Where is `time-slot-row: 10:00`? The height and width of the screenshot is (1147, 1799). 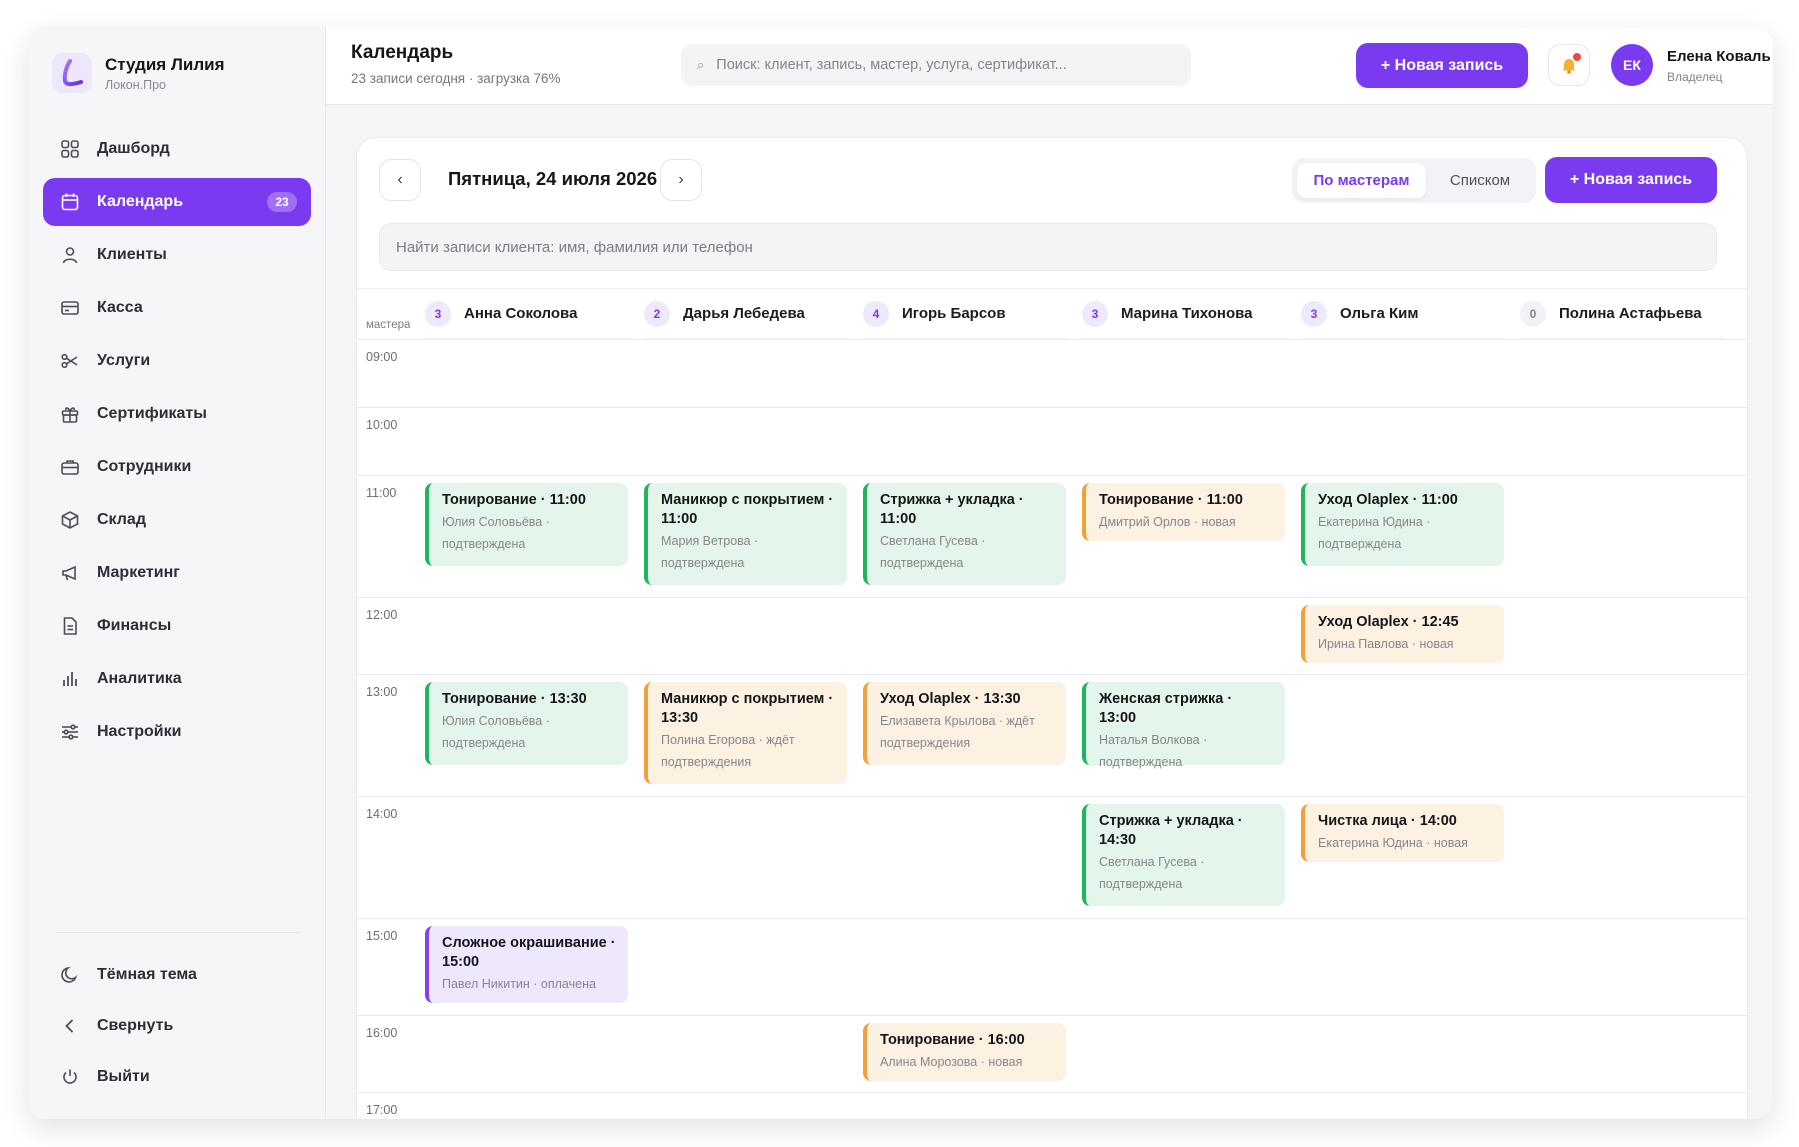 time-slot-row: 10:00 is located at coordinates (1052, 441).